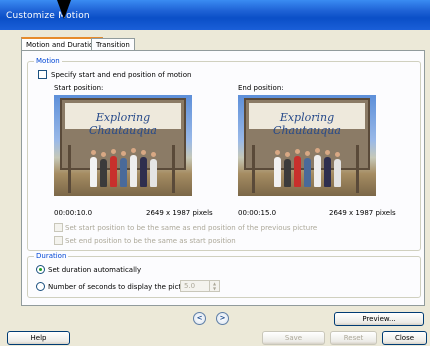 This screenshot has height=346, width=430. What do you see at coordinates (95, 270) in the screenshot?
I see `auto-duration-label: Set duration automatically` at bounding box center [95, 270].